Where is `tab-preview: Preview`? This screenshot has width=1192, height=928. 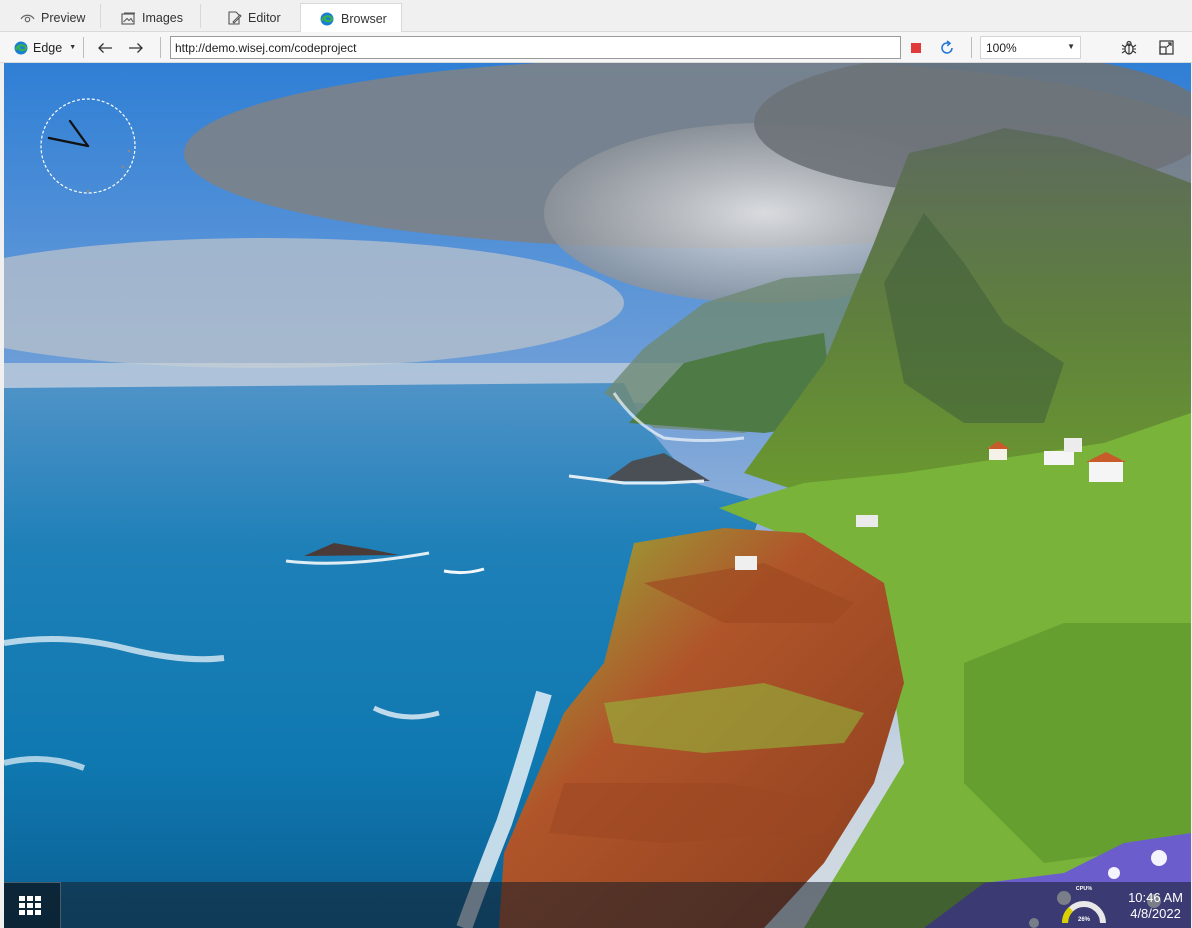 tab-preview: Preview is located at coordinates (50, 17).